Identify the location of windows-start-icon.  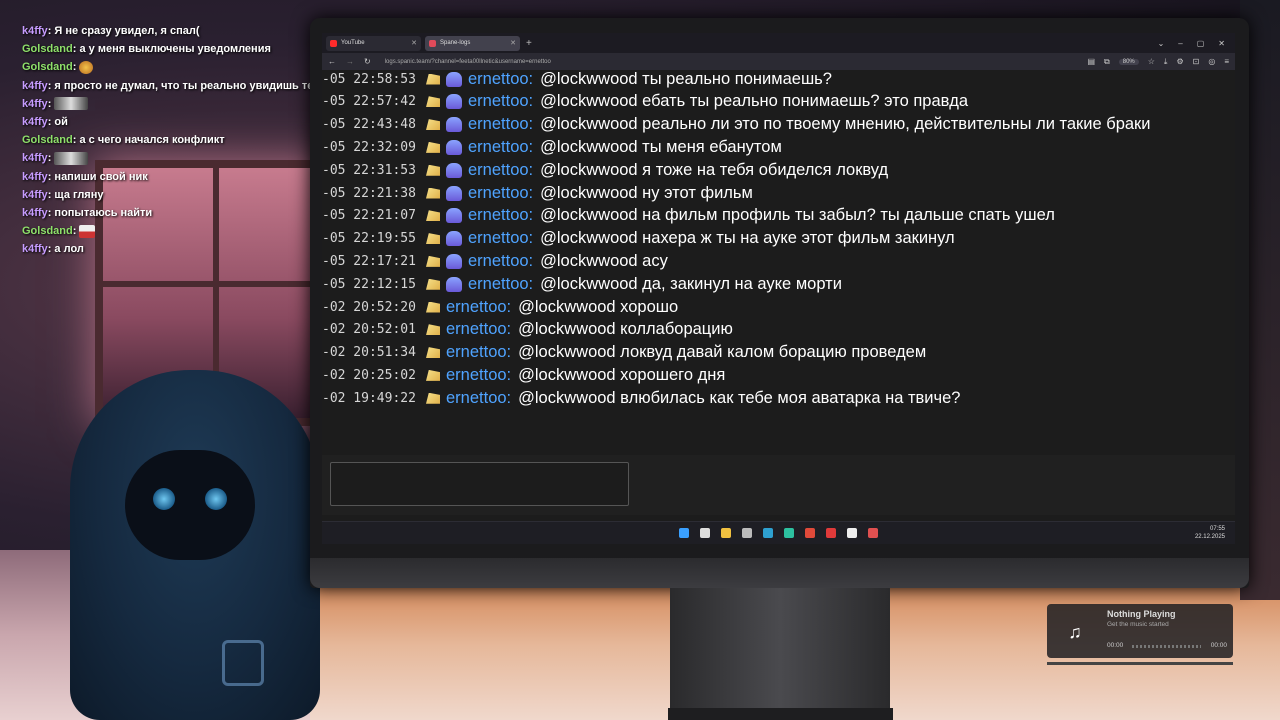
(684, 533).